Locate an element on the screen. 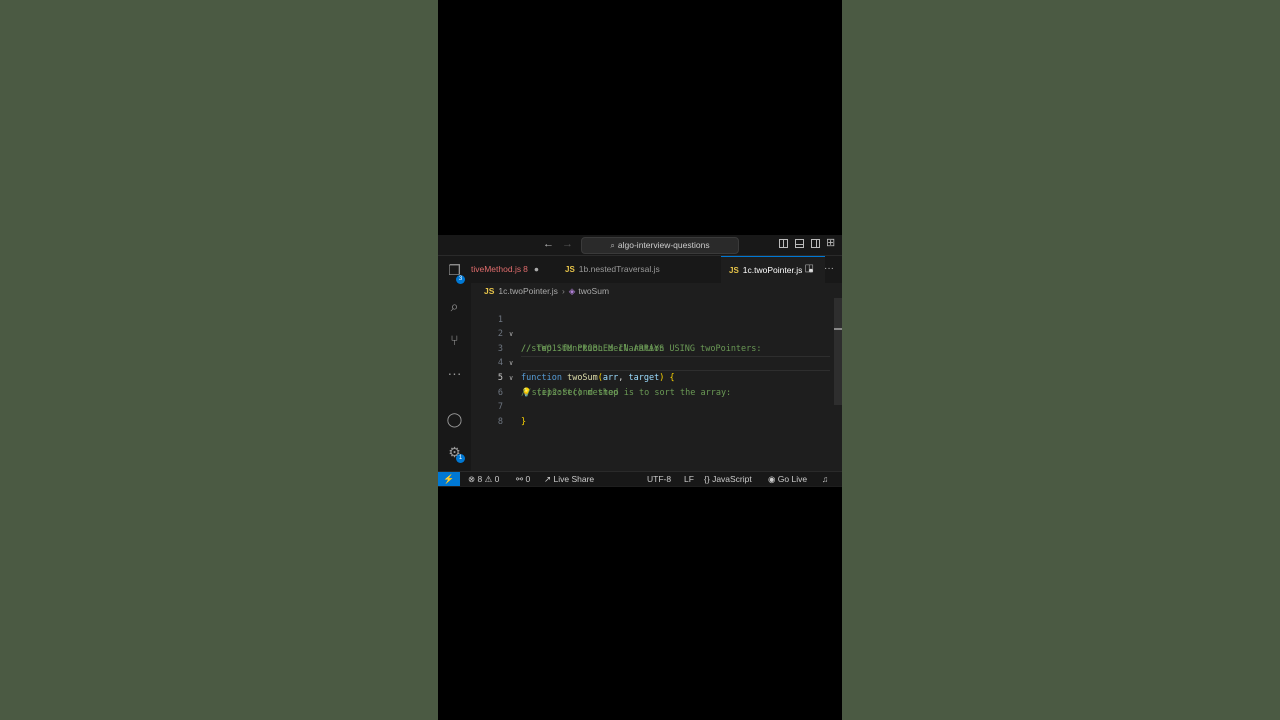 This screenshot has height=720, width=1280. tab-nested-traversal: JS 1b.nestedTraversal.js is located at coordinates (612, 269).